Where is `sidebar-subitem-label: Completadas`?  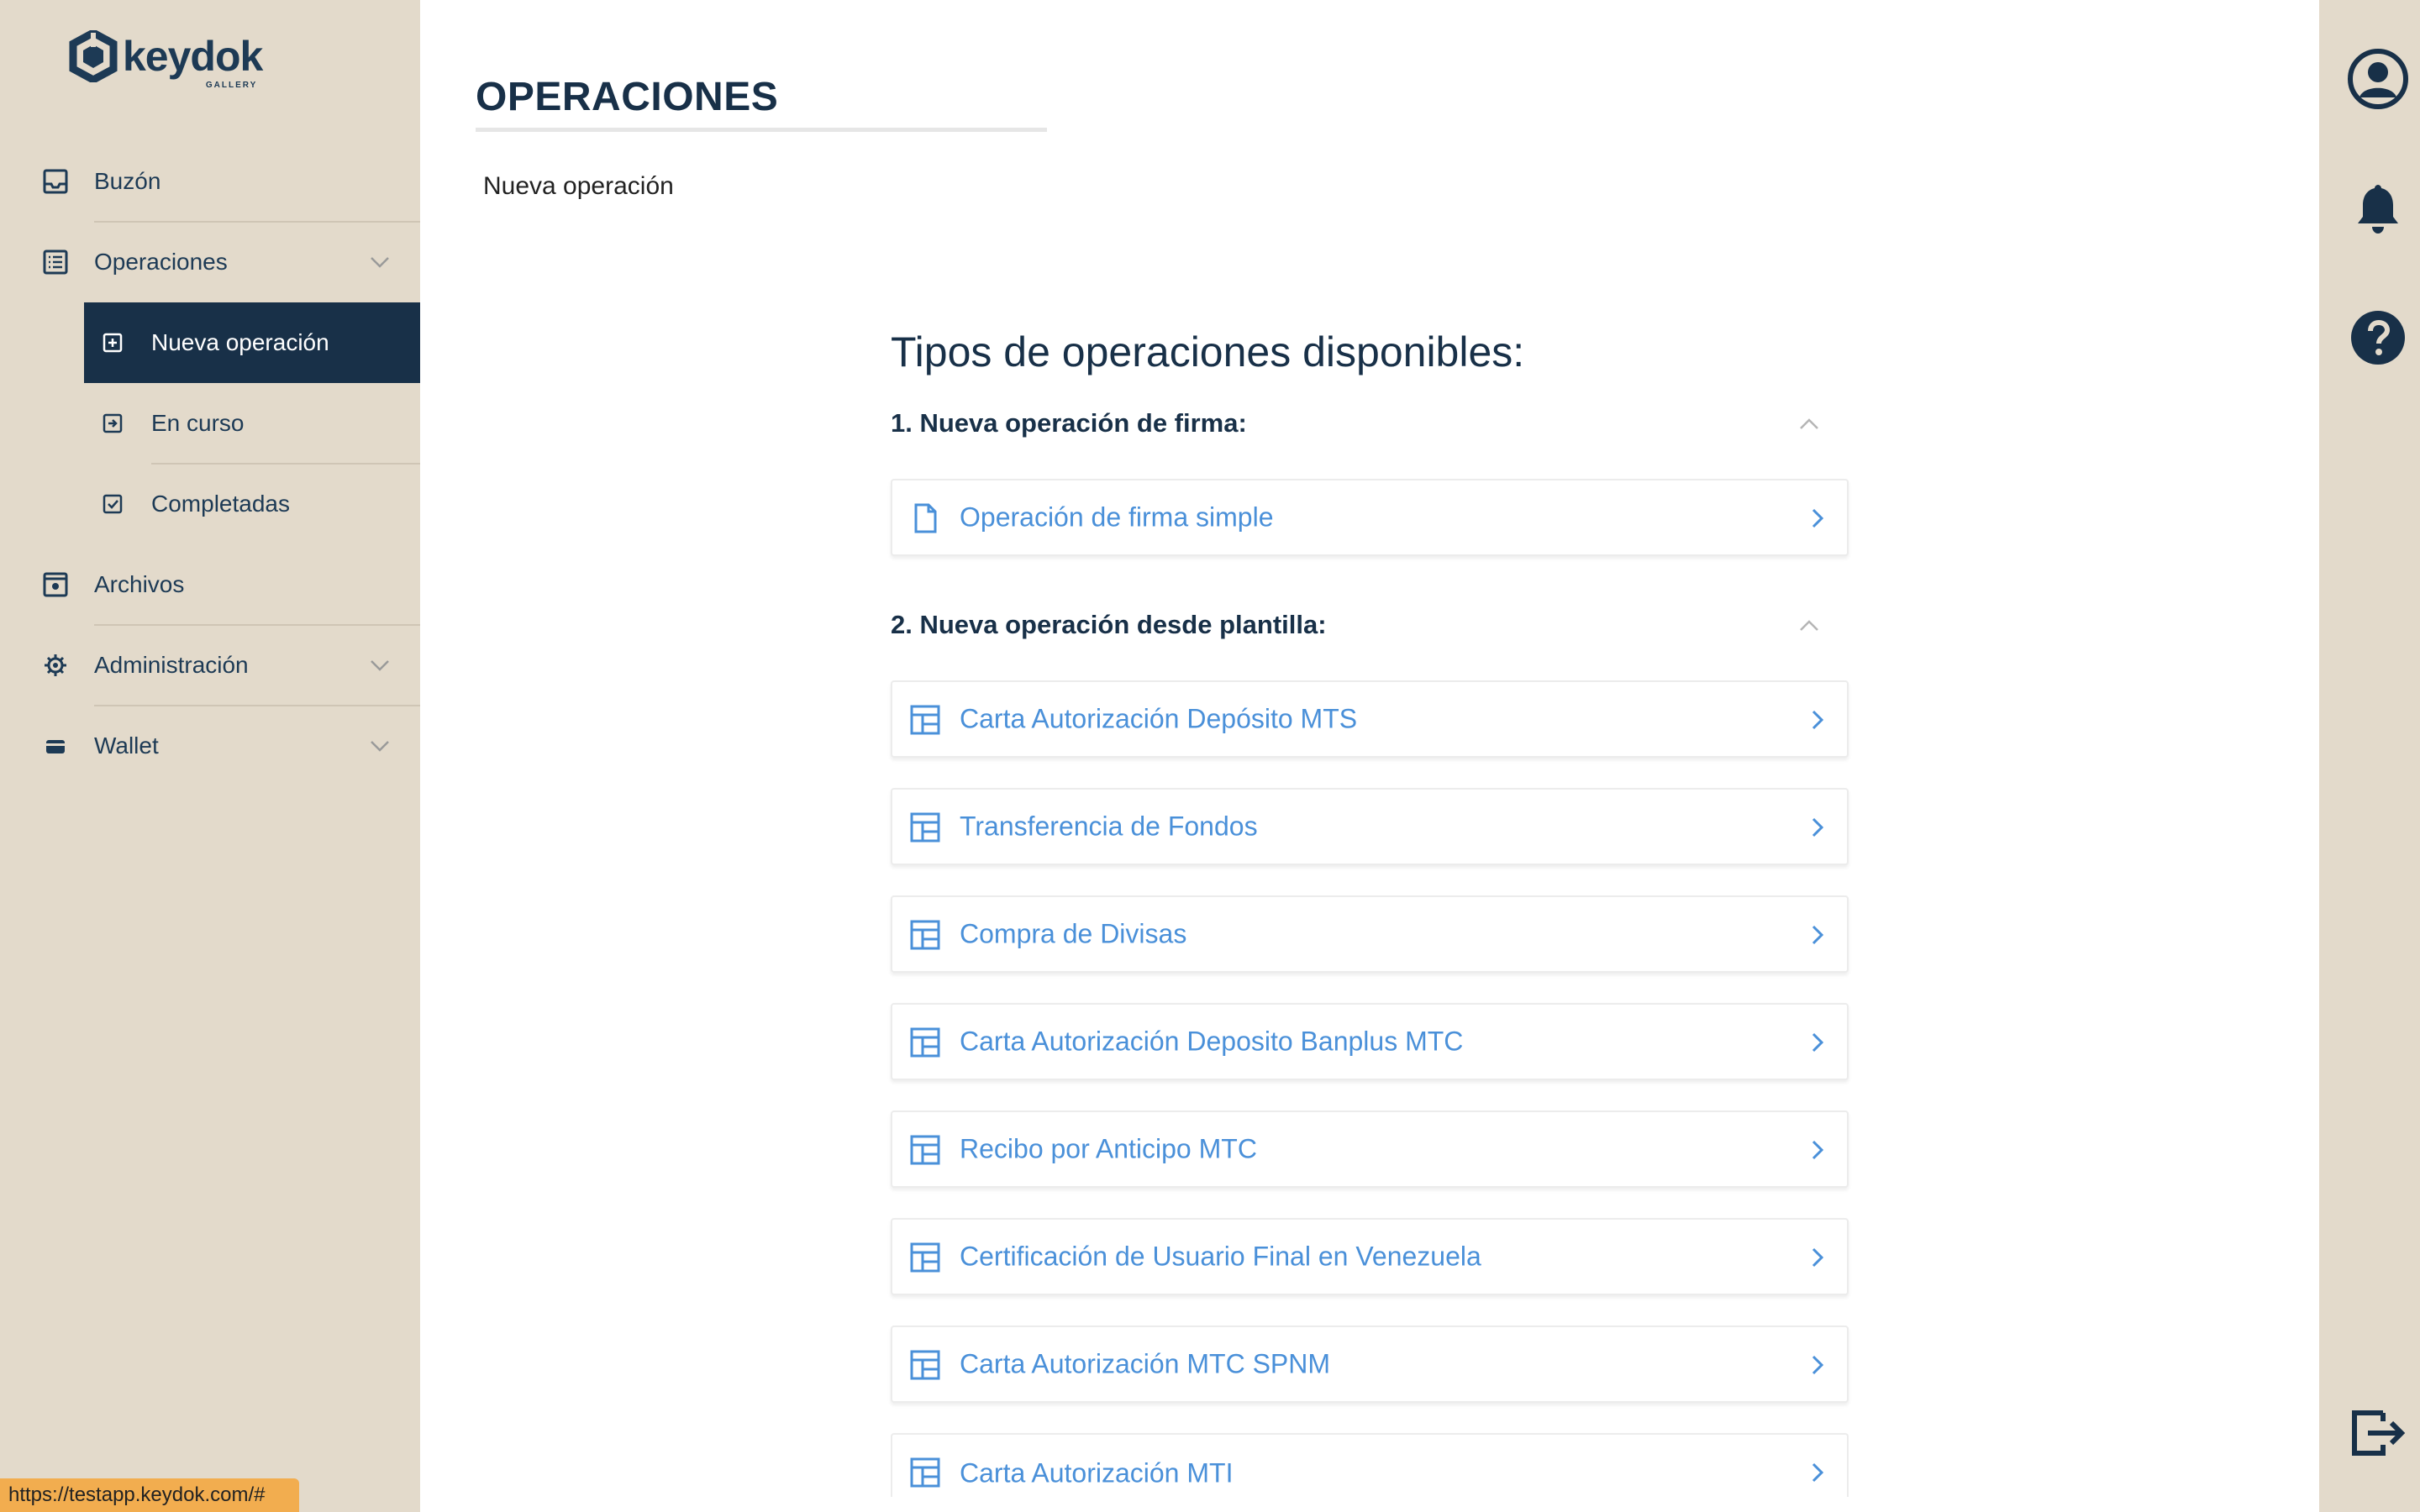
sidebar-subitem-label: Completadas is located at coordinates (220, 504).